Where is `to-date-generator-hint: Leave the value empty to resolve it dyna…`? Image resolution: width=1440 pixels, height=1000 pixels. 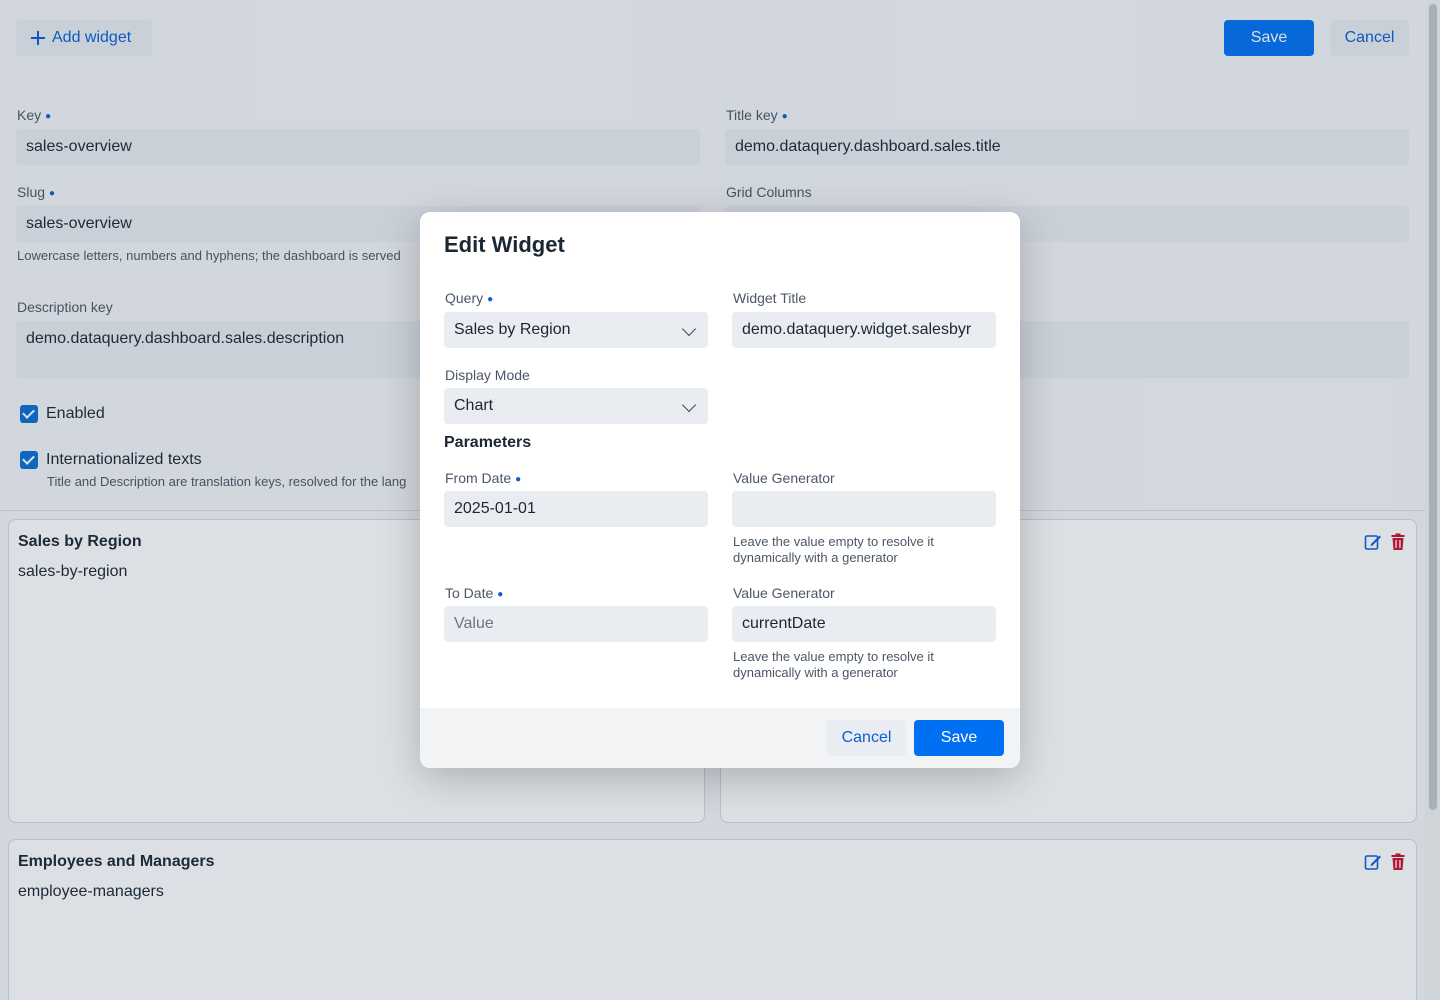
to-date-generator-hint: Leave the value empty to resolve it dyna… is located at coordinates (833, 664).